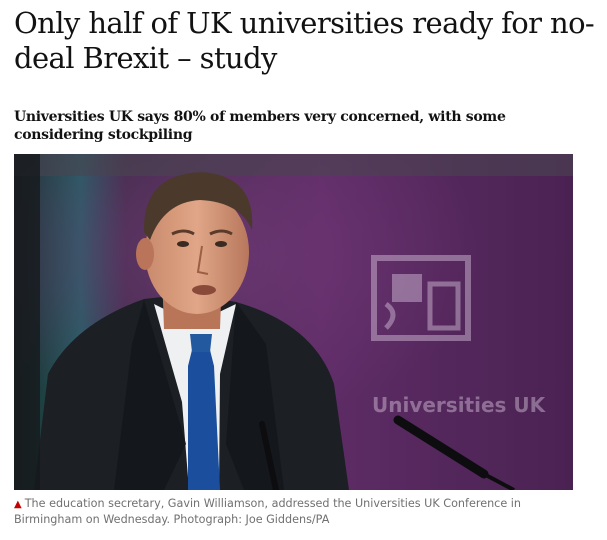 This screenshot has width=607, height=540. What do you see at coordinates (18, 504) in the screenshot?
I see `caption-triangle-icon: ▲` at bounding box center [18, 504].